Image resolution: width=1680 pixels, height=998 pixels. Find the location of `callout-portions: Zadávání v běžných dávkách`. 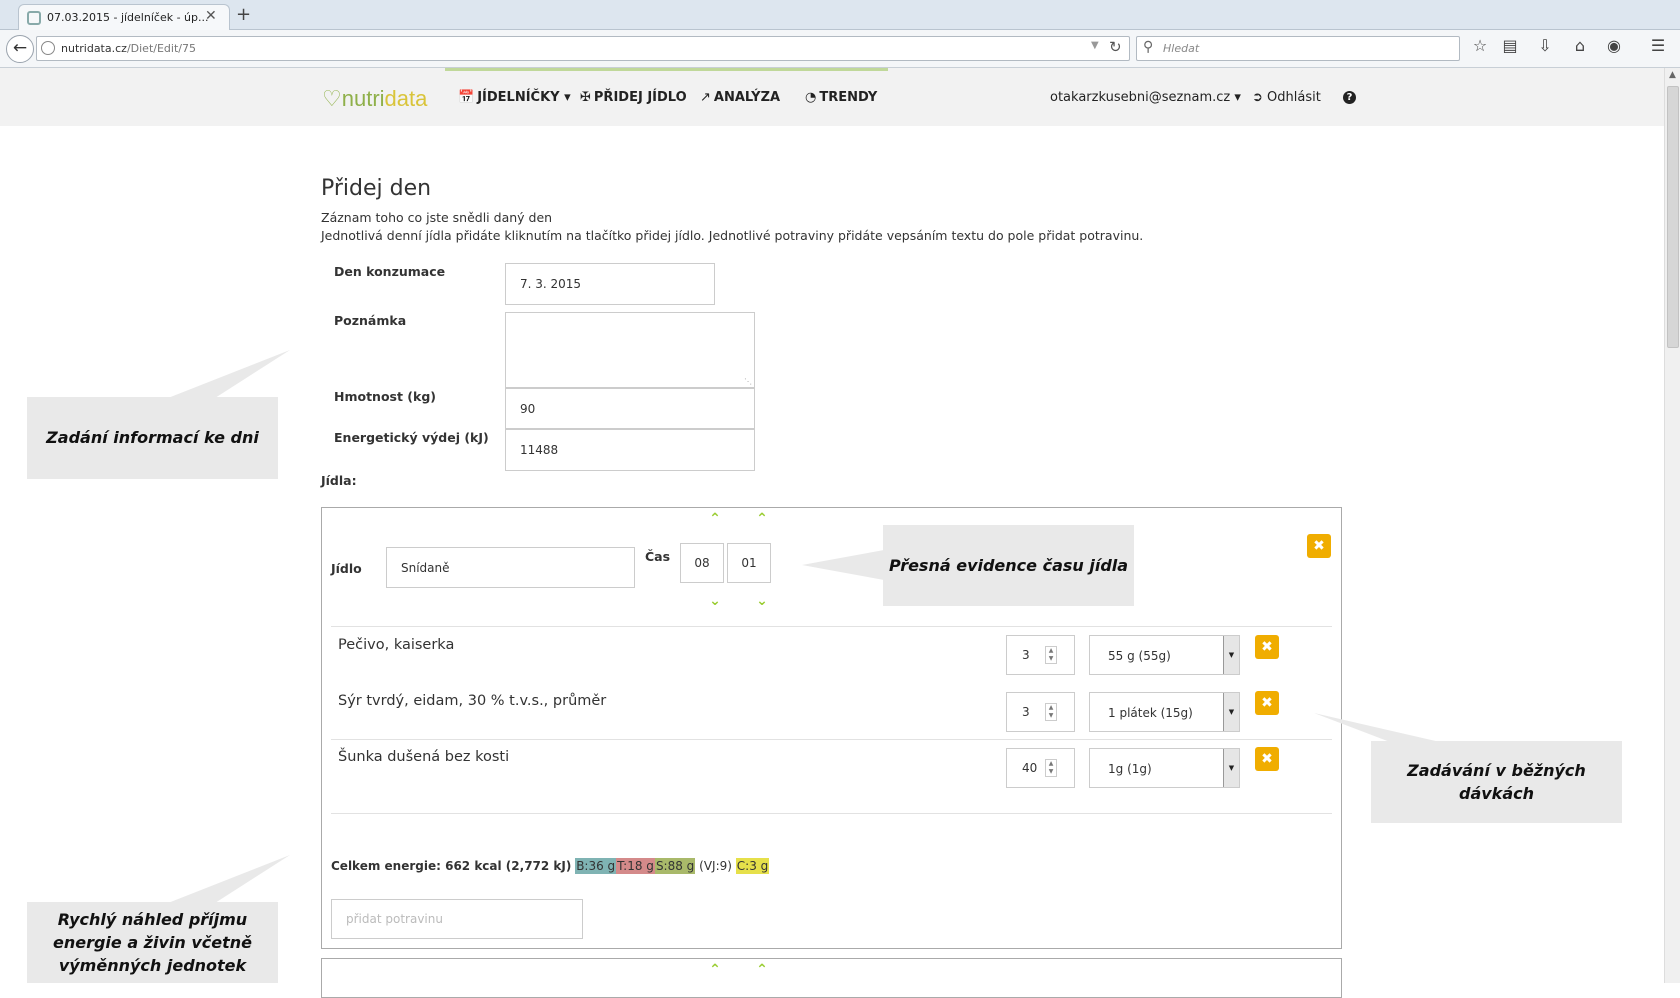

callout-portions: Zadávání v běžných dávkách is located at coordinates (1496, 782).